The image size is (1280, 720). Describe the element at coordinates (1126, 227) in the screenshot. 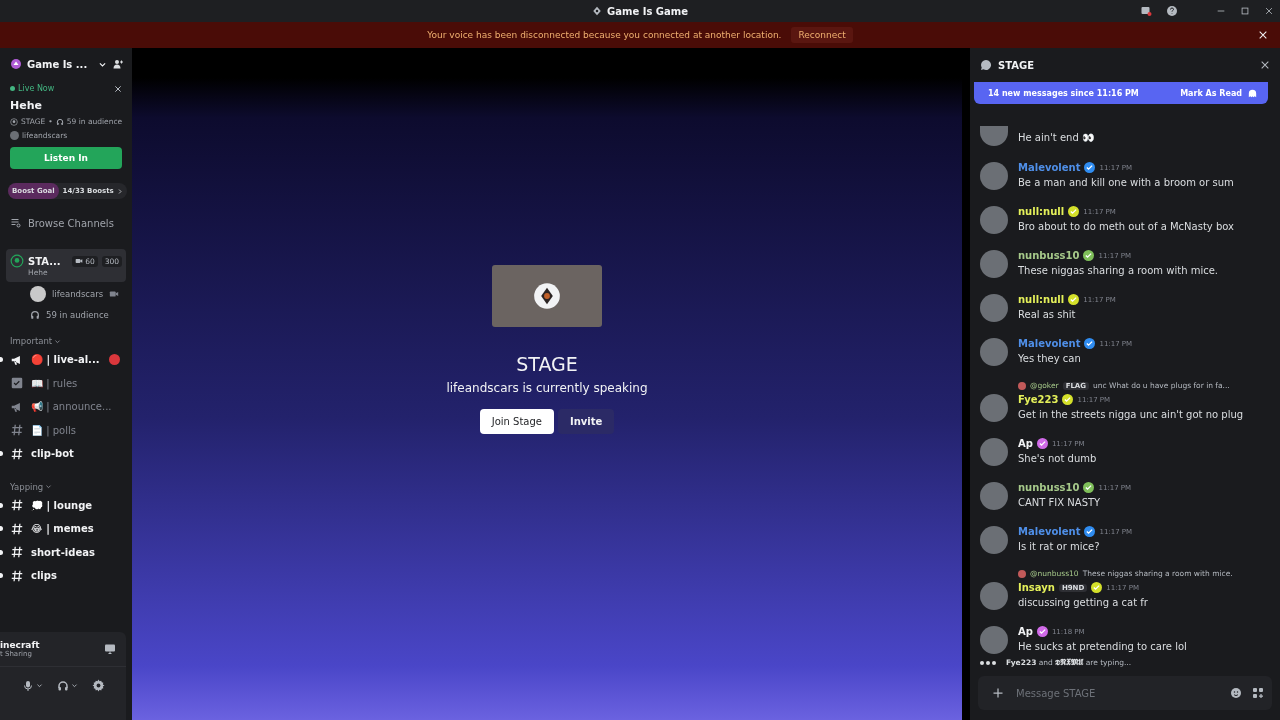

I see `message-text: Bro about to do meth out of a McNasty box` at that location.